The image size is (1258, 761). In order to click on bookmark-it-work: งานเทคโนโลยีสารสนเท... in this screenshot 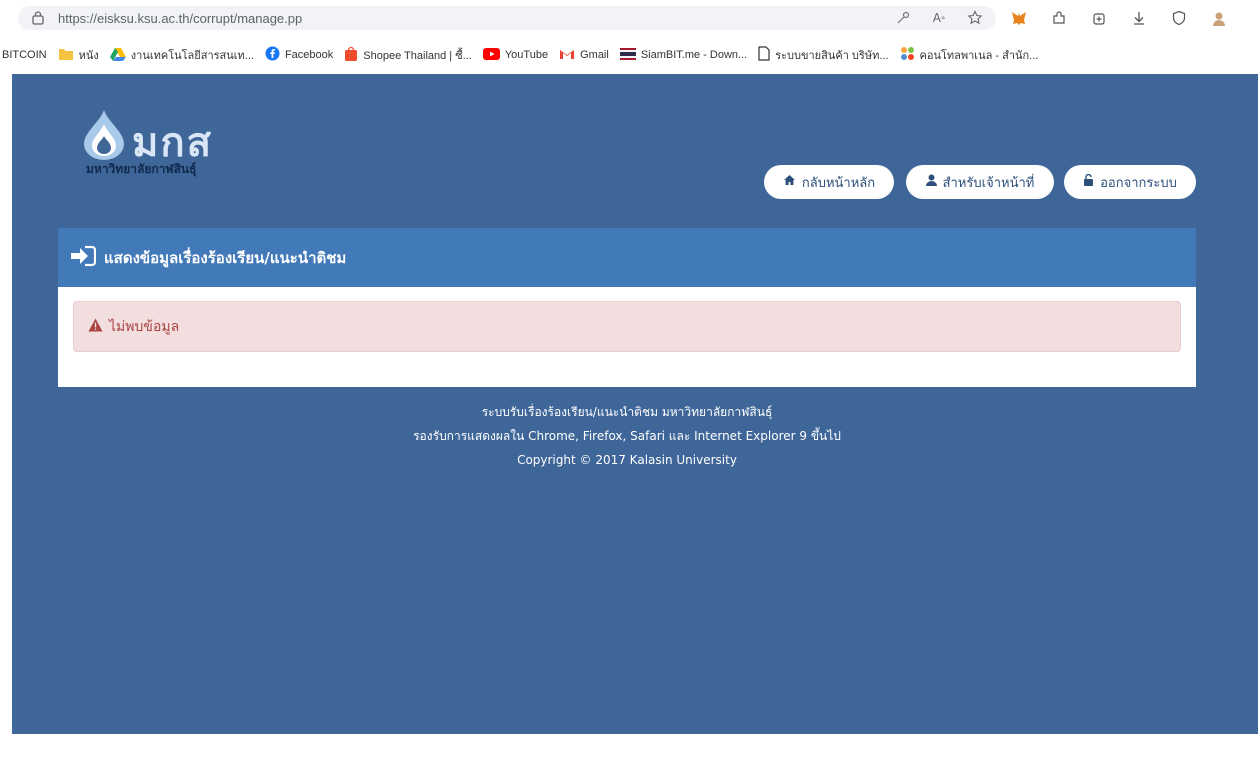, I will do `click(181, 55)`.